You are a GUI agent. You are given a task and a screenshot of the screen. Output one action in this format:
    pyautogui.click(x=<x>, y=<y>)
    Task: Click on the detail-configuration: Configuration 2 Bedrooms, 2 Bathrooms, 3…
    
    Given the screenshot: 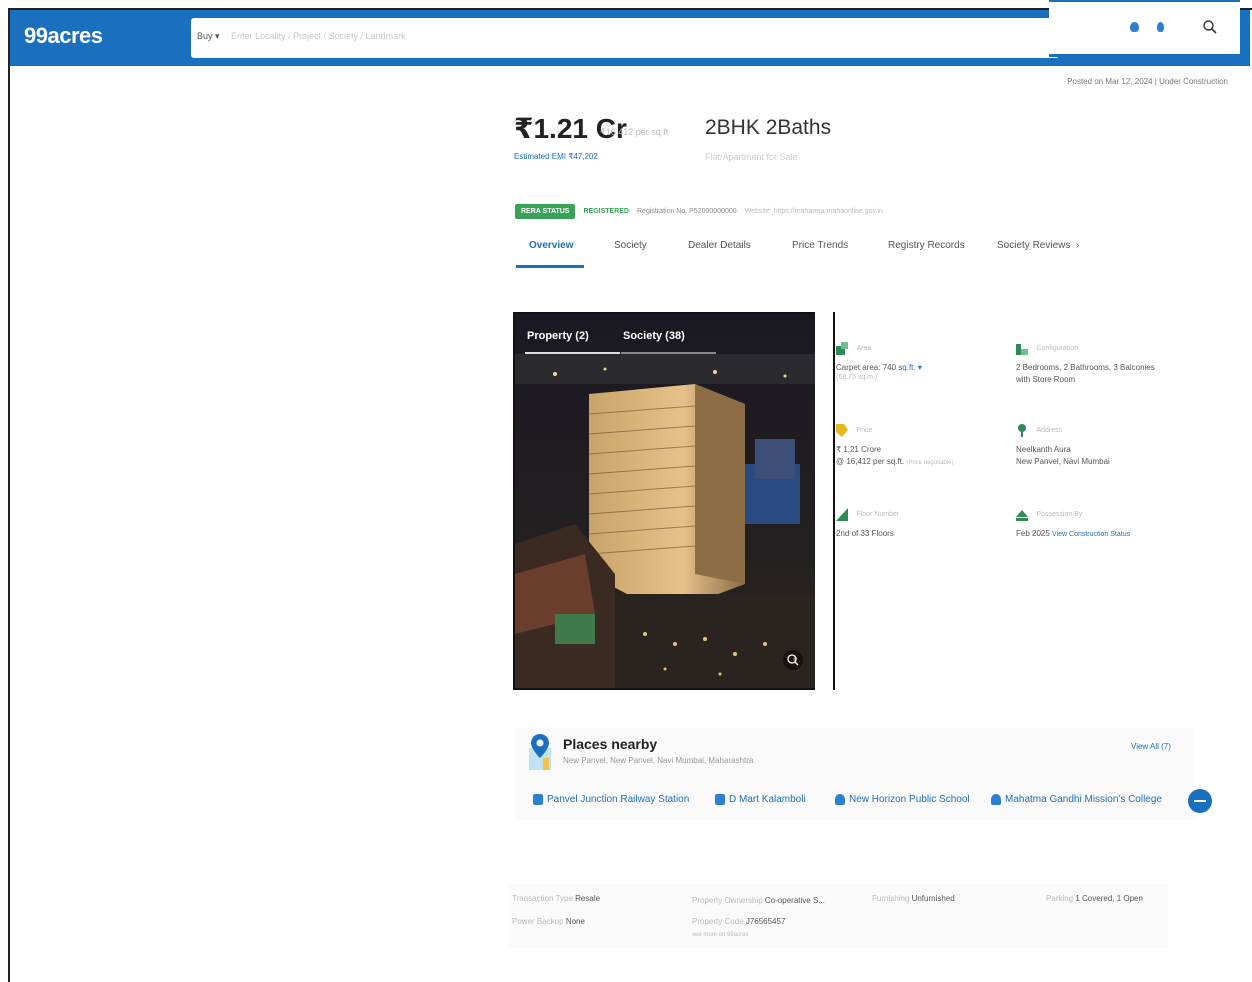 What is the action you would take?
    pyautogui.click(x=1103, y=363)
    